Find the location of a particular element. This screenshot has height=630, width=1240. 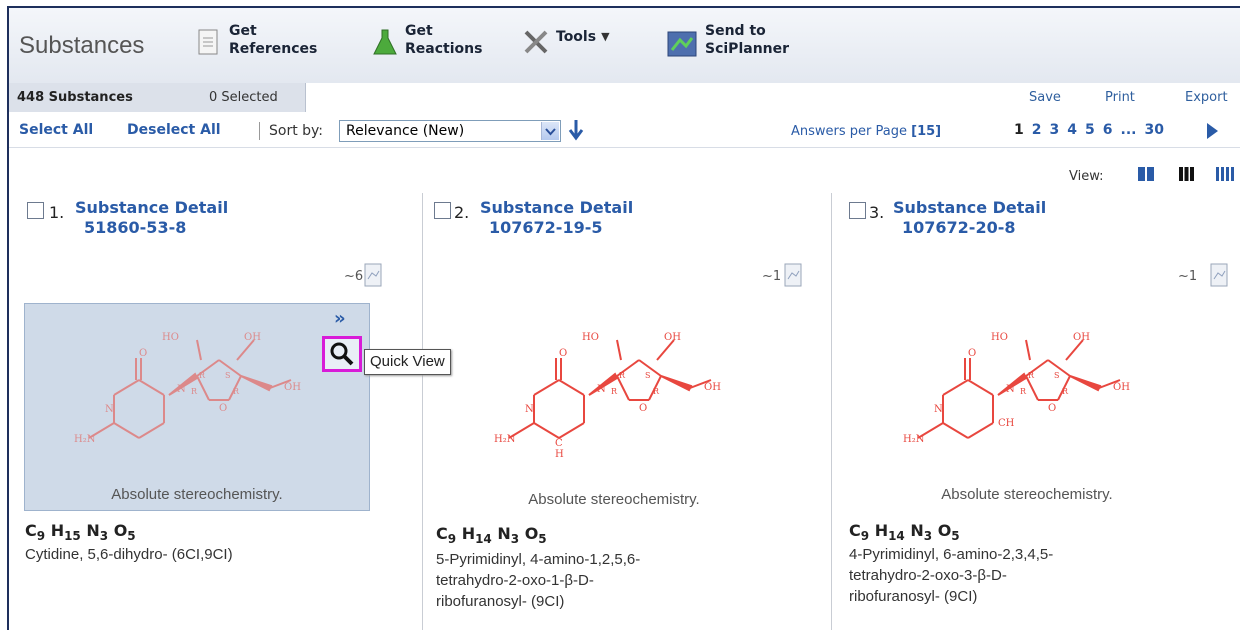

magnifier-icon is located at coordinates (342, 354).